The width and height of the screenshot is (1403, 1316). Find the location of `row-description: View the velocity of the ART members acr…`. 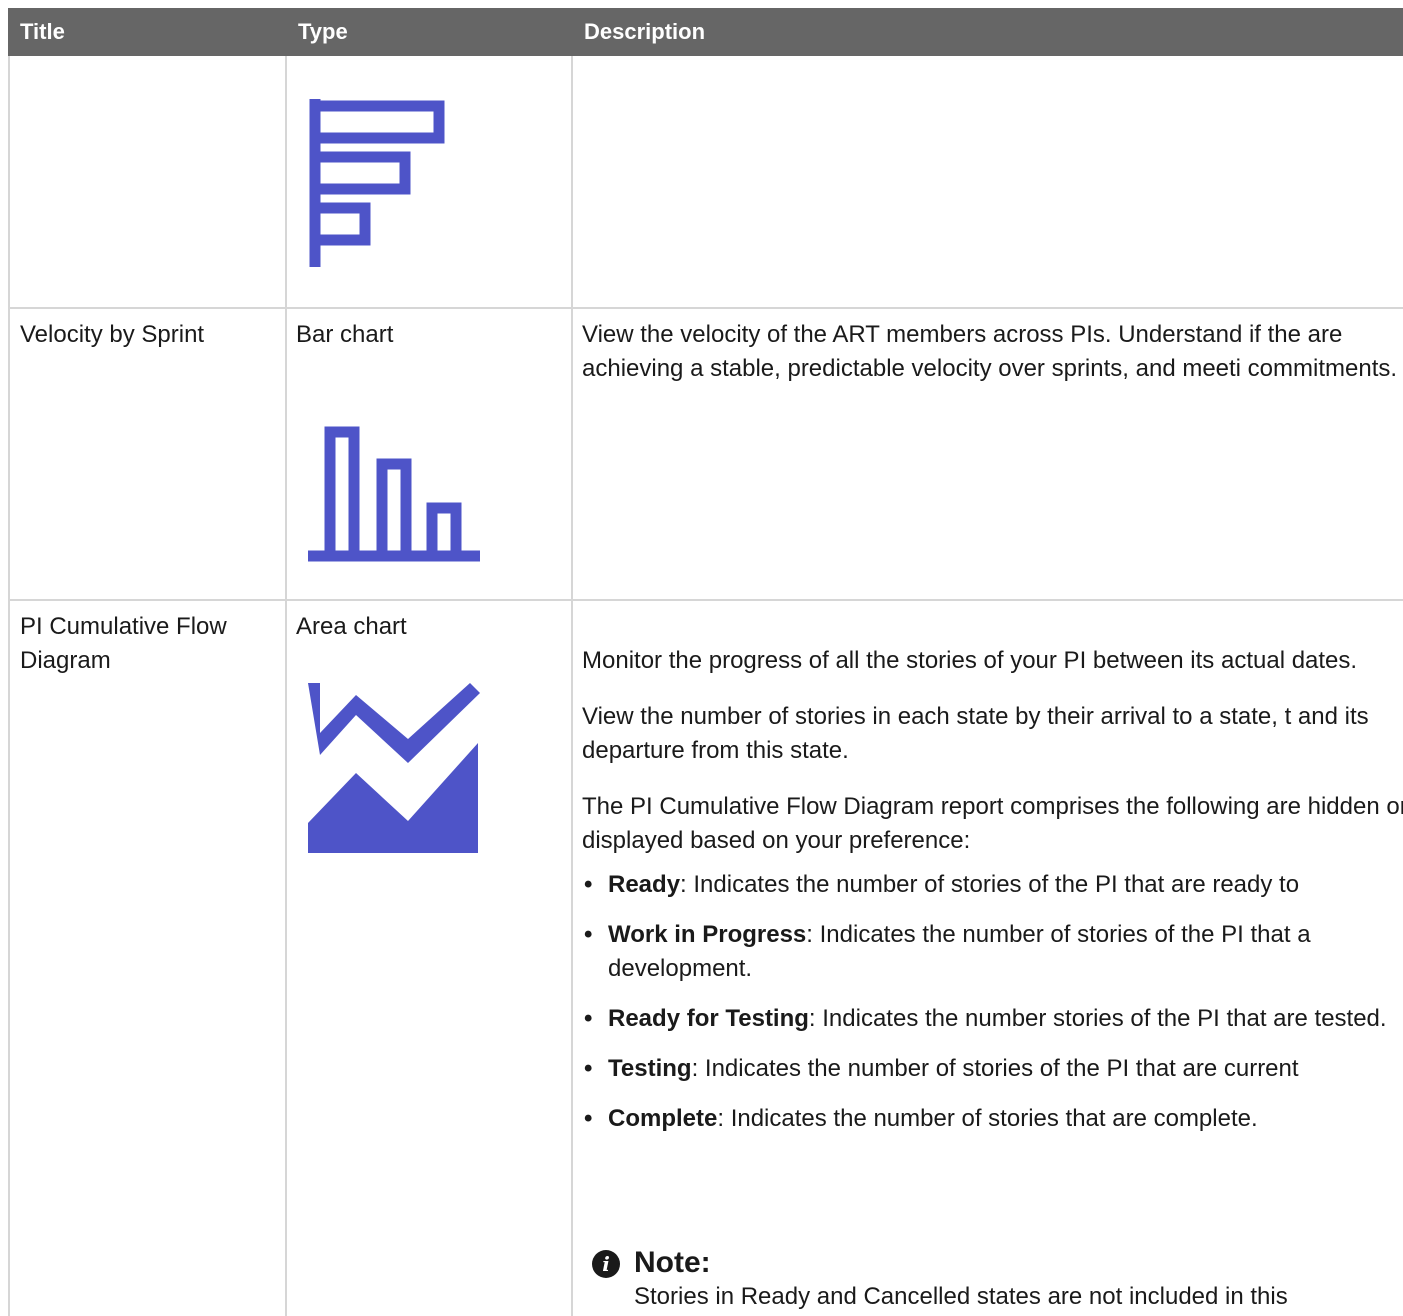

row-description: View the velocity of the ART members acr… is located at coordinates (990, 351).